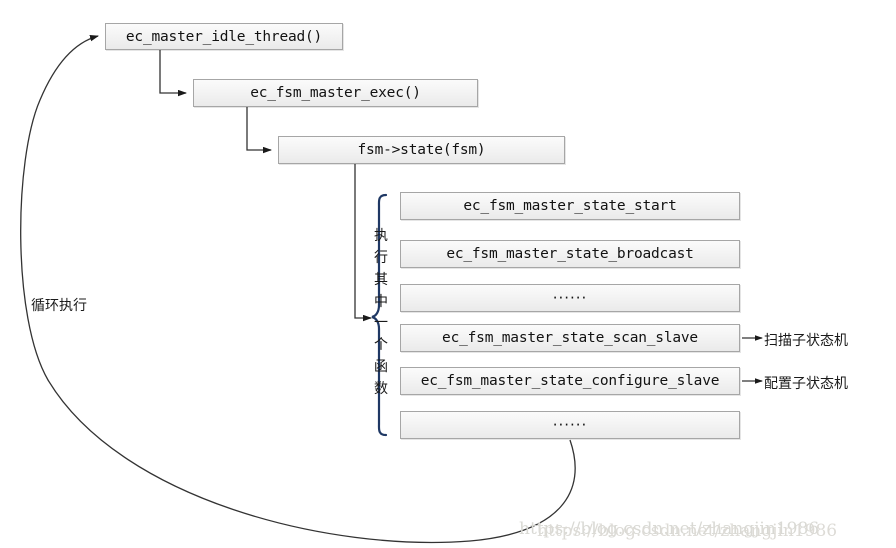 Image resolution: width=896 pixels, height=548 pixels. I want to click on node-ec-fsm-master-state-start: ec_fsm_master_state_start, so click(570, 206).